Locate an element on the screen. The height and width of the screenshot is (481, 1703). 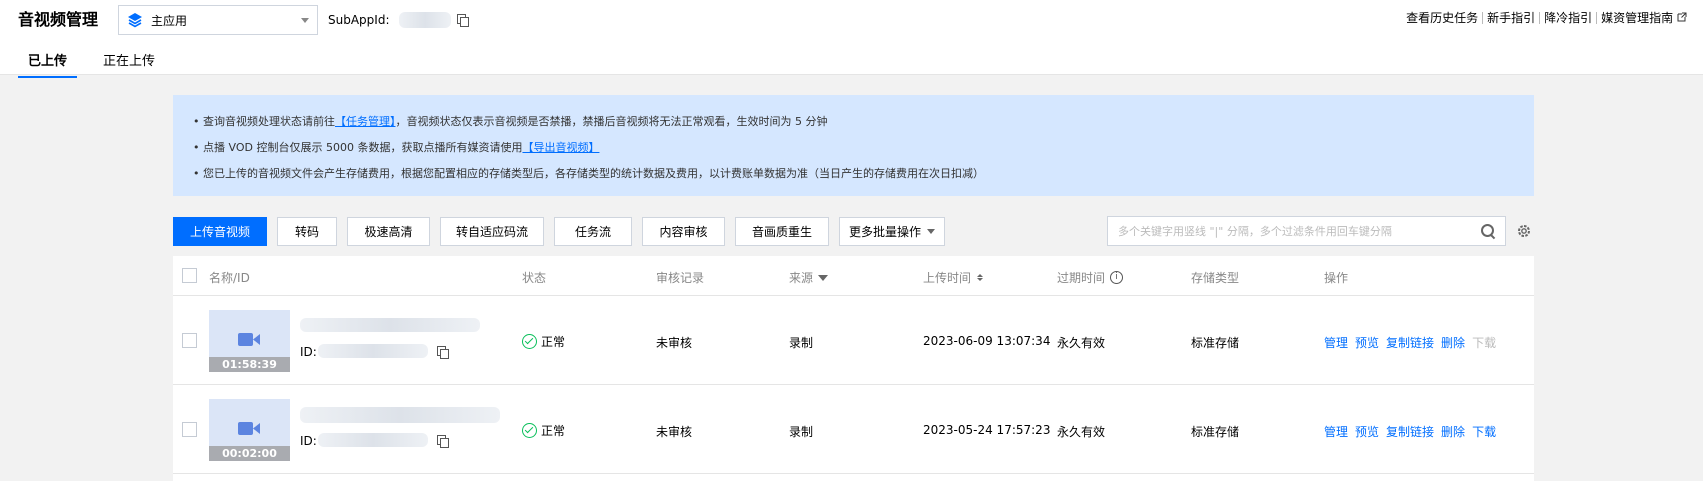
info-icon: i is located at coordinates (1117, 277).